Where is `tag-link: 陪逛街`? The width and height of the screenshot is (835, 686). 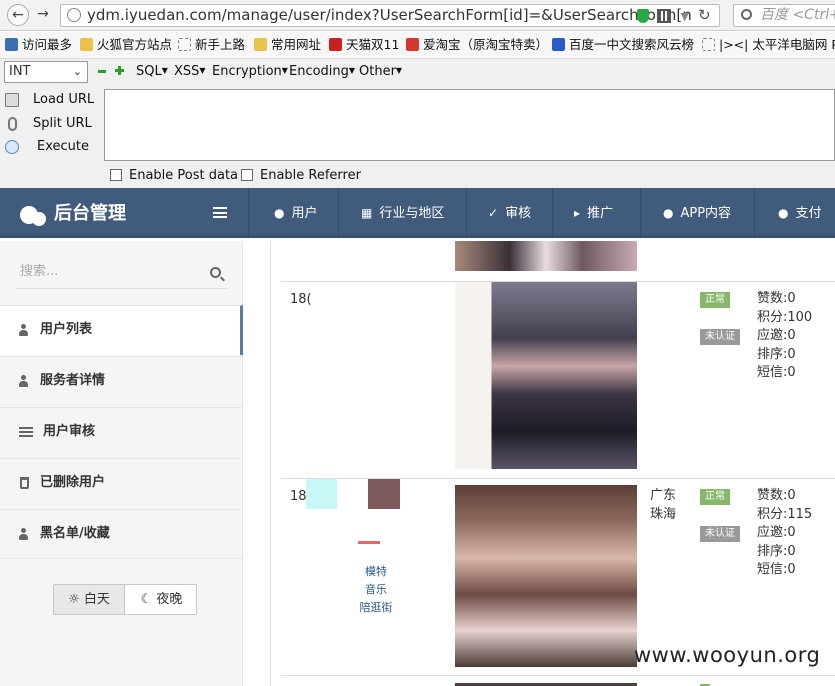 tag-link: 陪逛街 is located at coordinates (376, 608).